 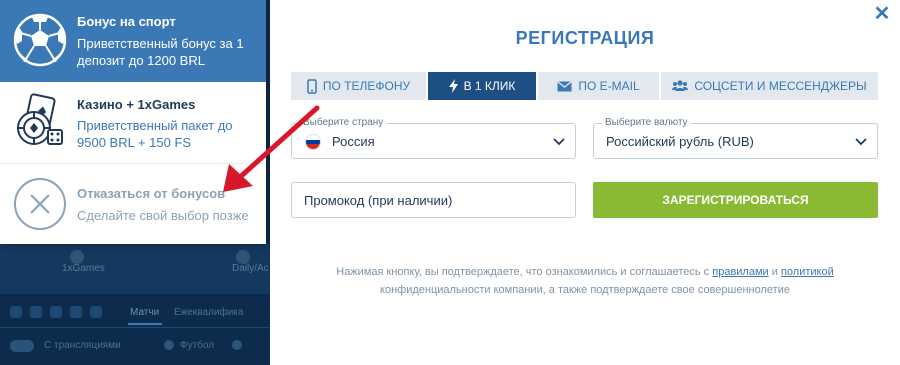 I want to click on tab-label: ПО ТЕЛЕФОНУ, so click(x=366, y=86).